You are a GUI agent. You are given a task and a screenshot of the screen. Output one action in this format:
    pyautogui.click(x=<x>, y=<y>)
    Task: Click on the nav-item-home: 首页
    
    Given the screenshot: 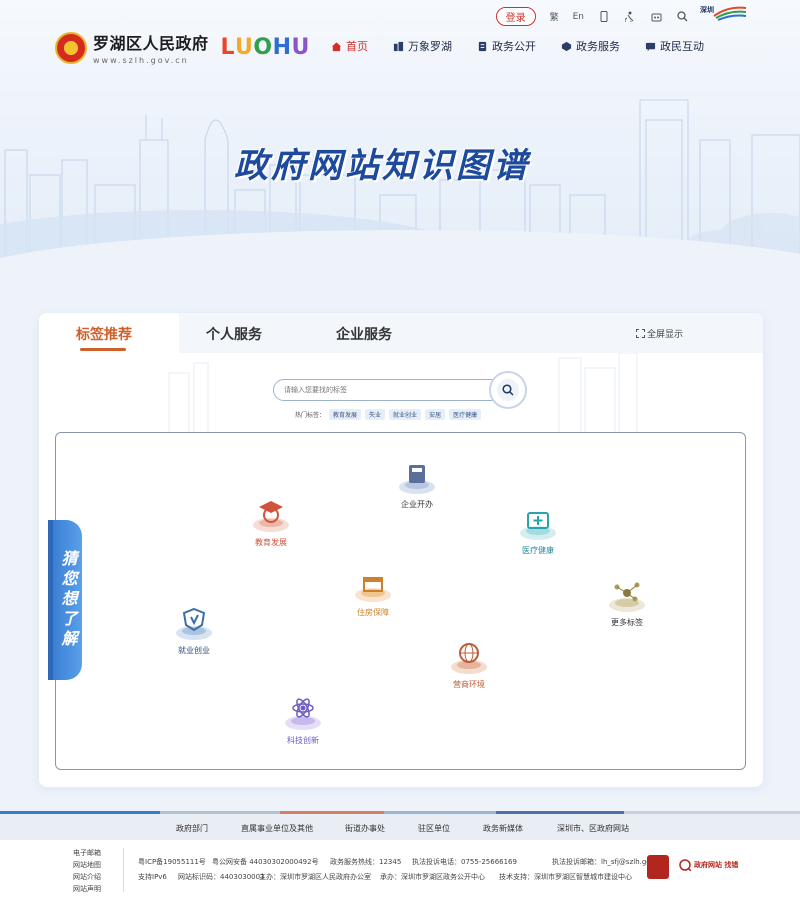 What is the action you would take?
    pyautogui.click(x=349, y=46)
    